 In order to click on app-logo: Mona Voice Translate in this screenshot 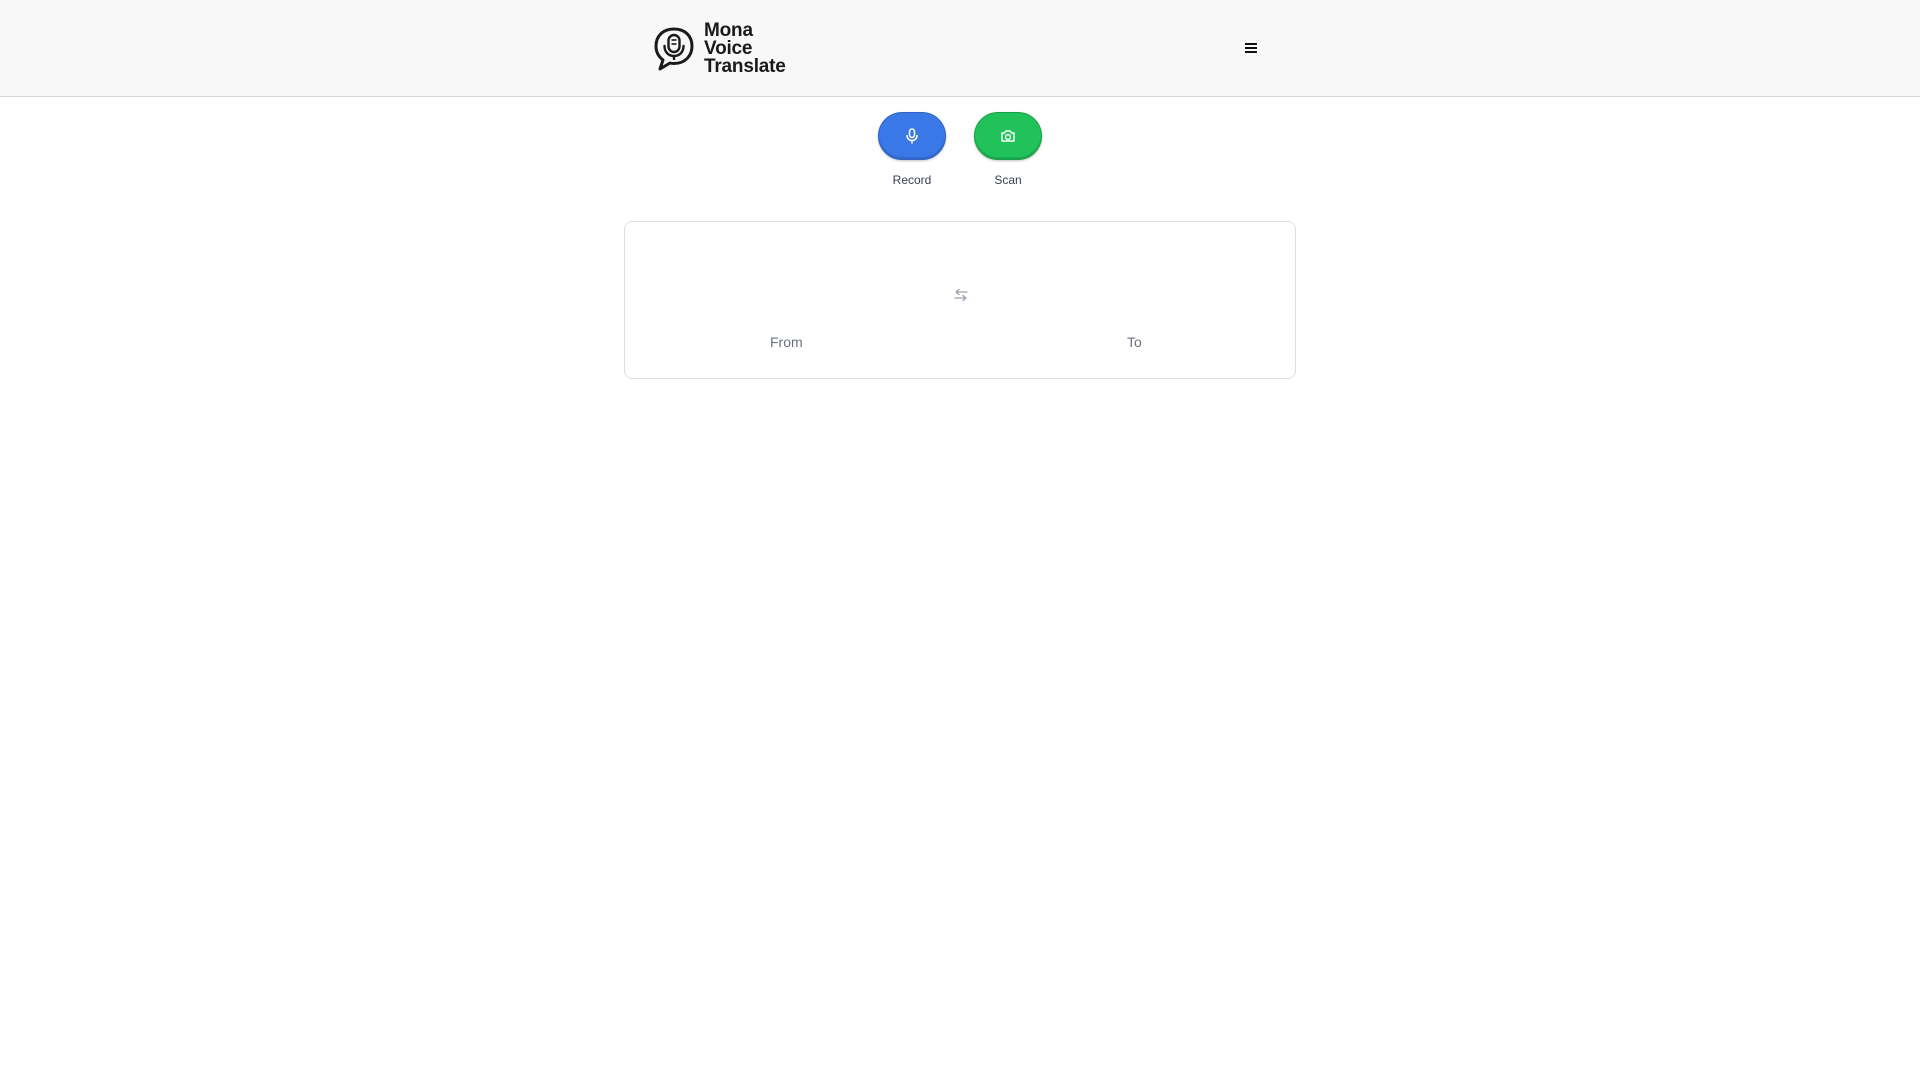, I will do `click(727, 49)`.